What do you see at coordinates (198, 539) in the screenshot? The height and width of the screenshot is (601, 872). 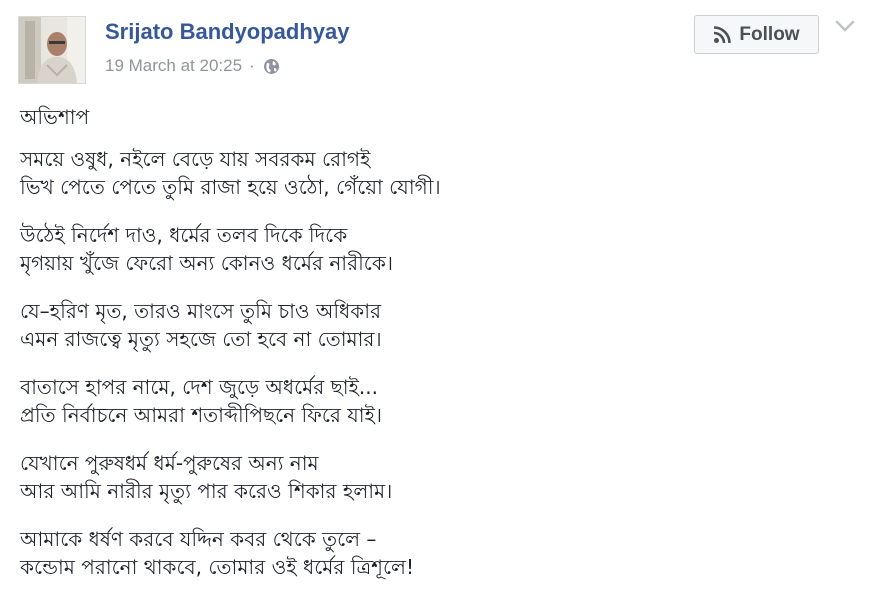 I see `poem-line: আমাকে ধর্ষণ করবে যদ্দিন কবর থেকে তুলে –` at bounding box center [198, 539].